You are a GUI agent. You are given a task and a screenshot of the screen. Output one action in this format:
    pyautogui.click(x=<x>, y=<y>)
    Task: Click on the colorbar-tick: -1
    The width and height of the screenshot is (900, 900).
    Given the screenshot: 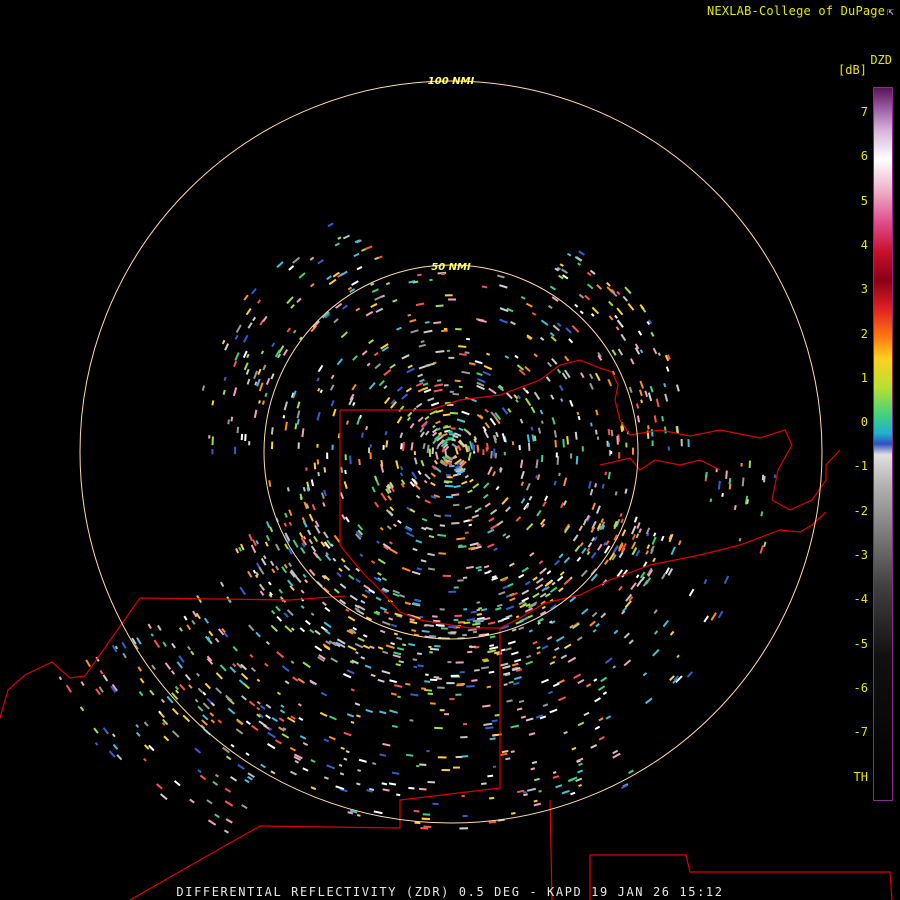 What is the action you would take?
    pyautogui.click(x=860, y=466)
    